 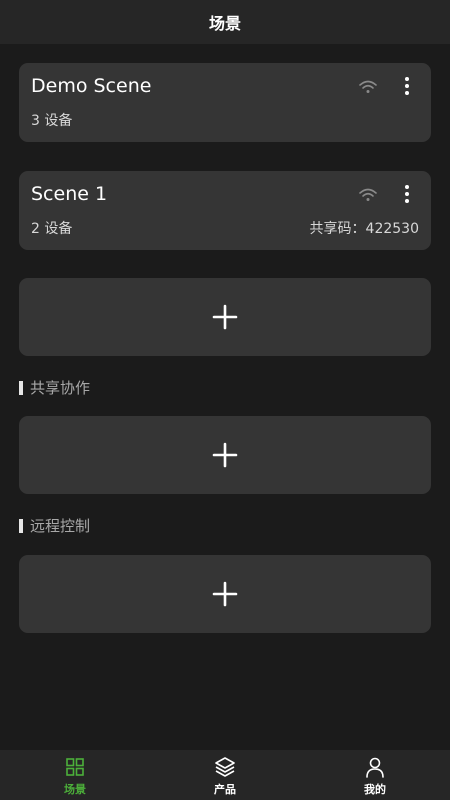 What do you see at coordinates (60, 388) in the screenshot?
I see `section-title: 共享协作` at bounding box center [60, 388].